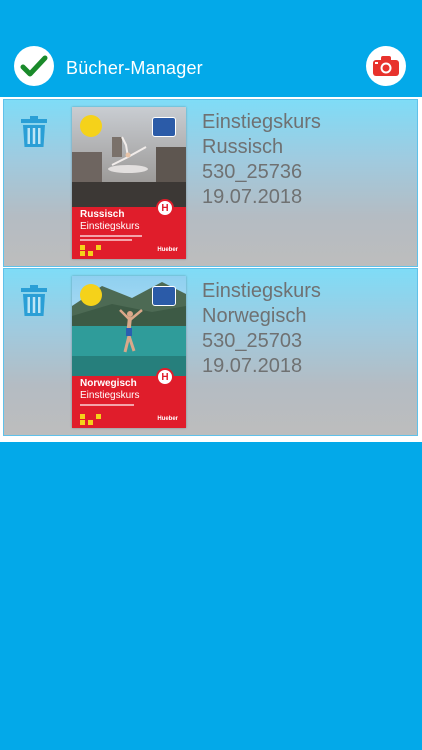 This screenshot has width=422, height=750. What do you see at coordinates (108, 383) in the screenshot?
I see `cover-language: Norwegisch` at bounding box center [108, 383].